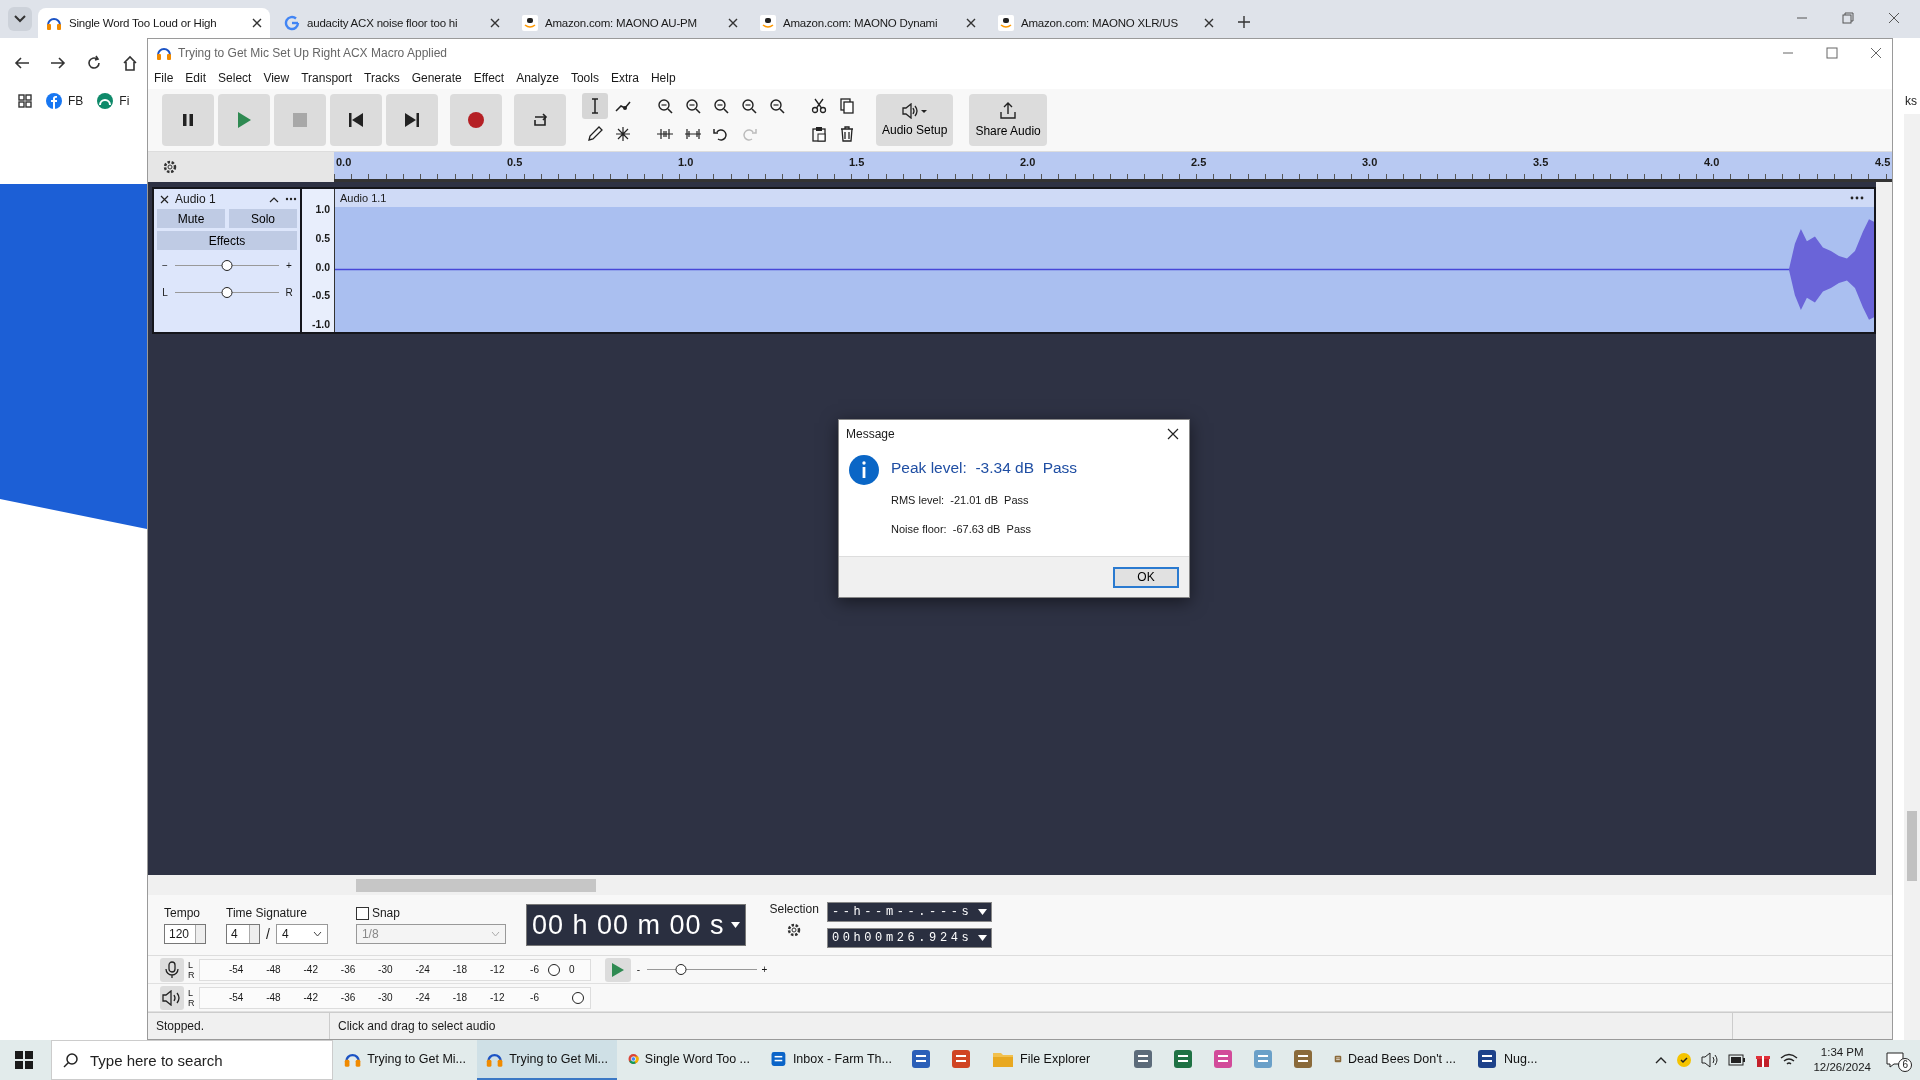  Describe the element at coordinates (65, 101) in the screenshot. I see `bookmark-link: FB` at that location.